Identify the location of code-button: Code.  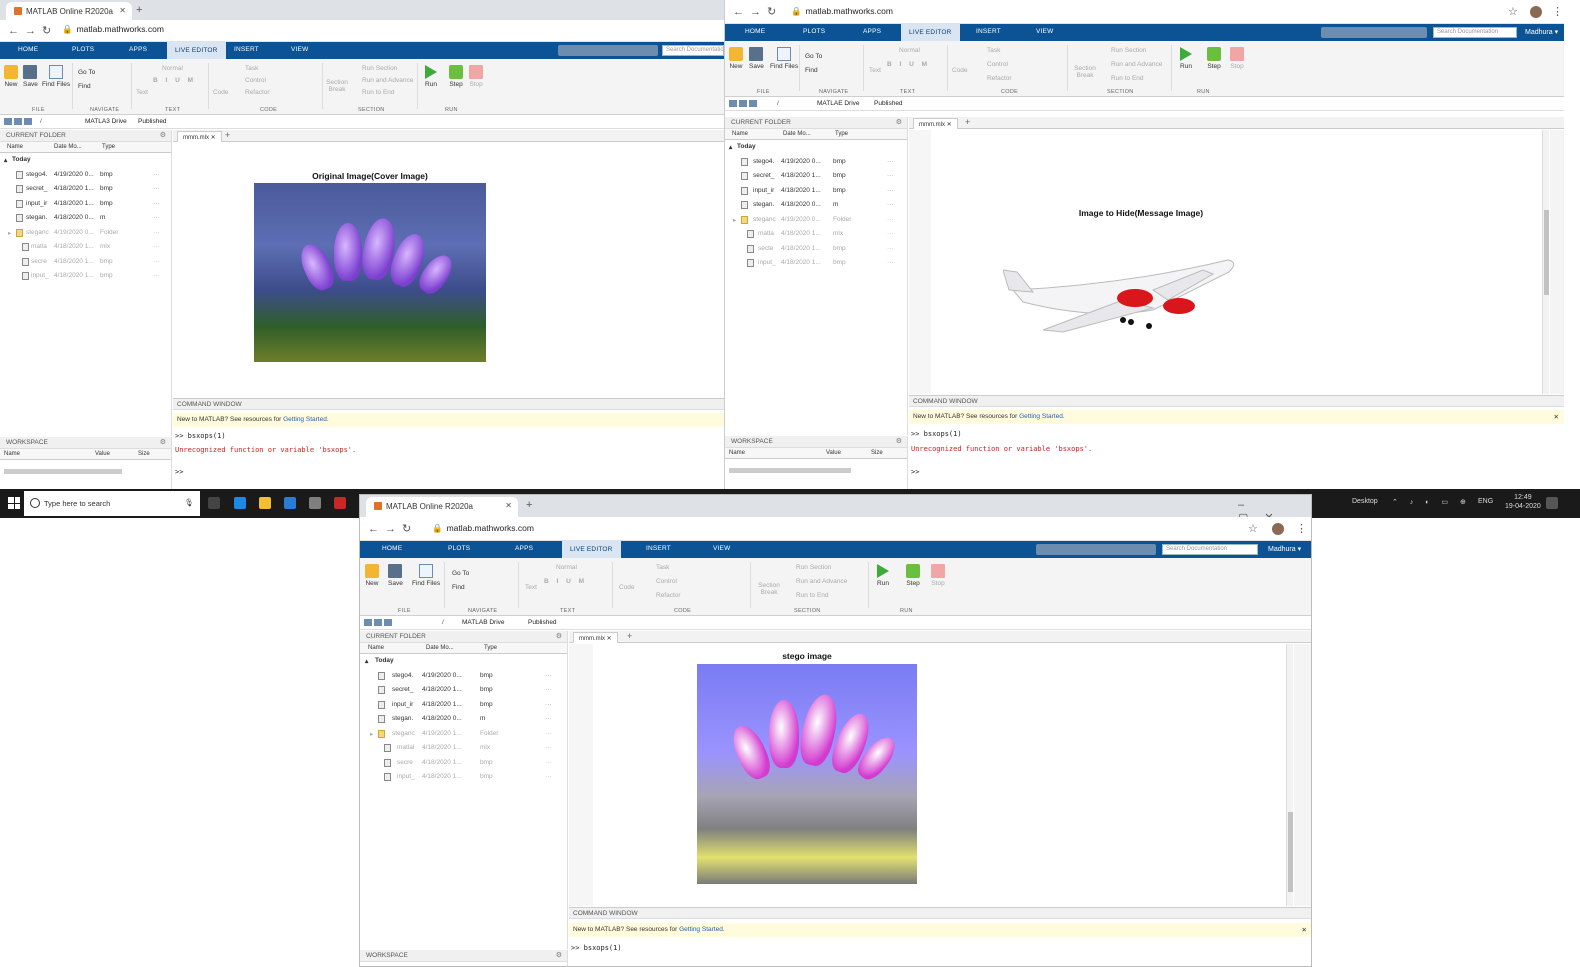
(627, 587).